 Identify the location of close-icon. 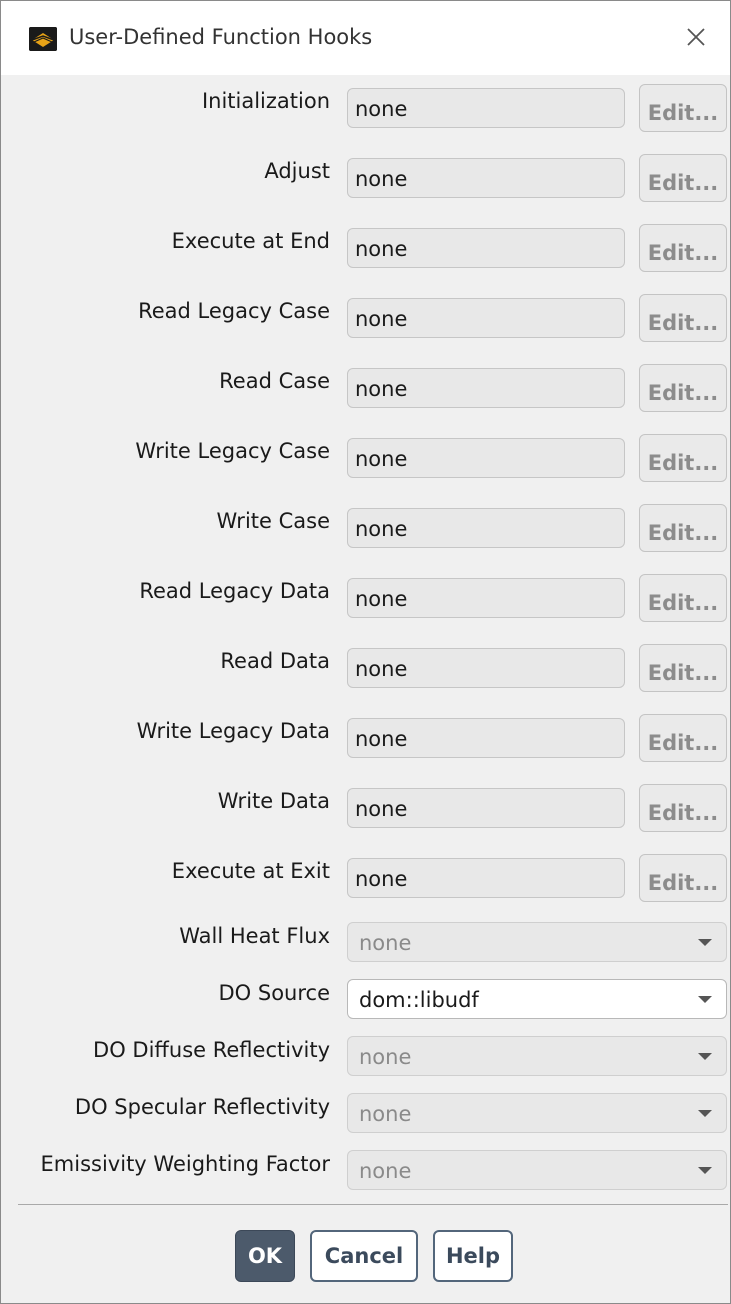
(696, 37).